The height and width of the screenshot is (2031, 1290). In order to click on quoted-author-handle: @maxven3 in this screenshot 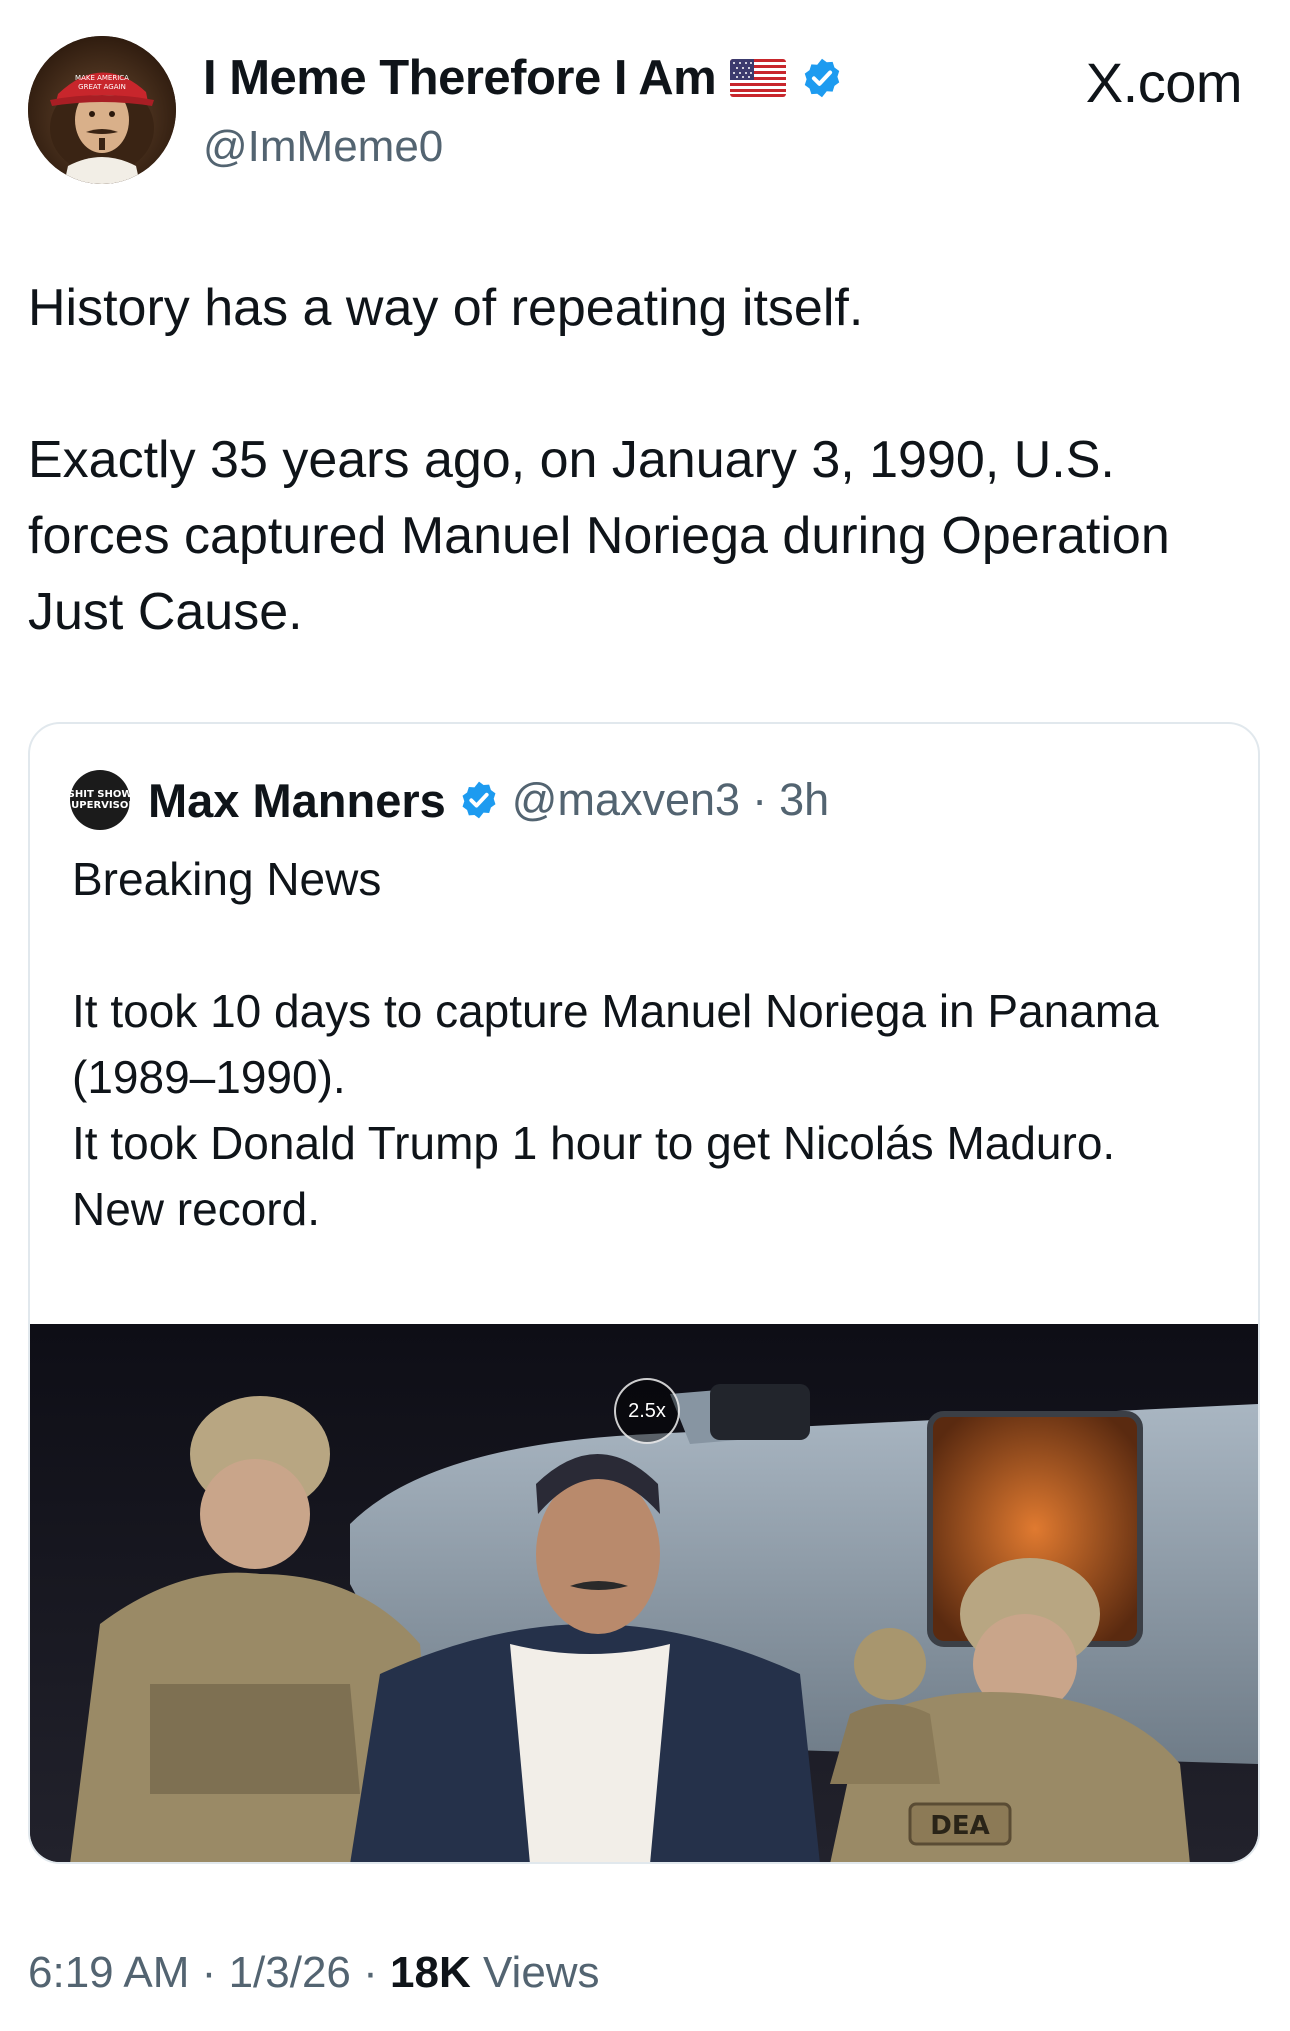, I will do `click(626, 800)`.